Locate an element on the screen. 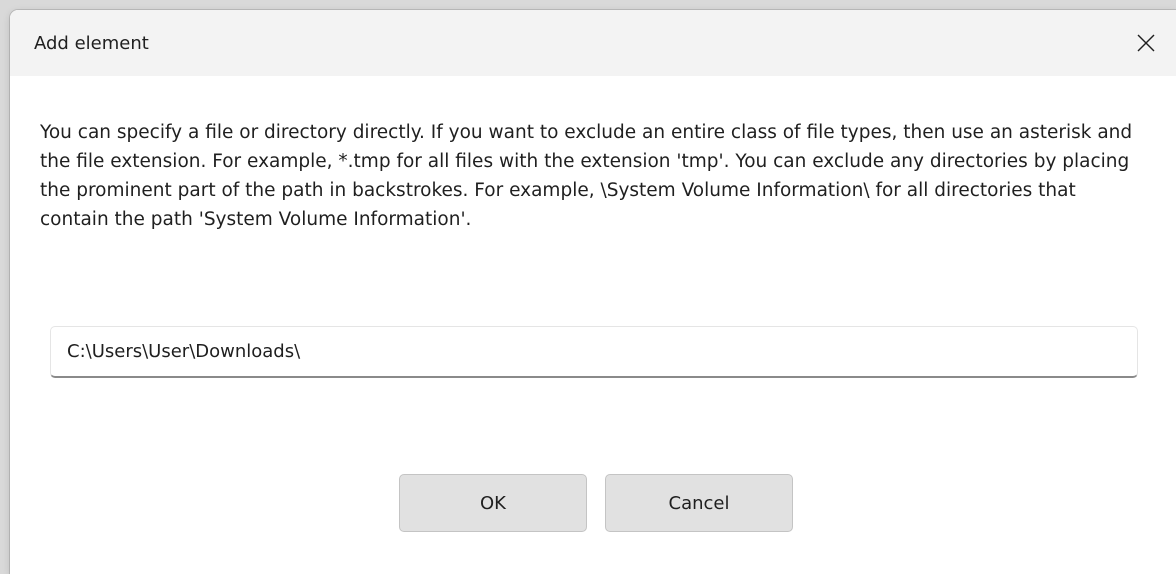  close-icon is located at coordinates (1146, 43).